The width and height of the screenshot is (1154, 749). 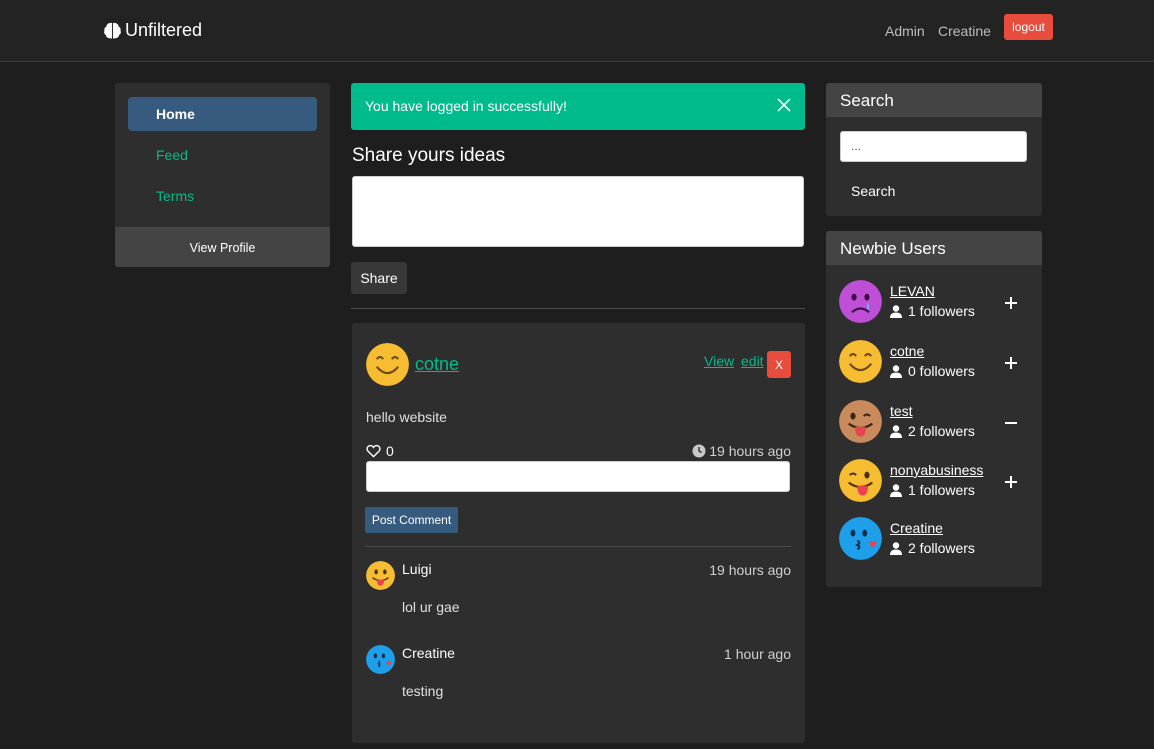 I want to click on comment-text: lol ur gae, so click(x=431, y=607).